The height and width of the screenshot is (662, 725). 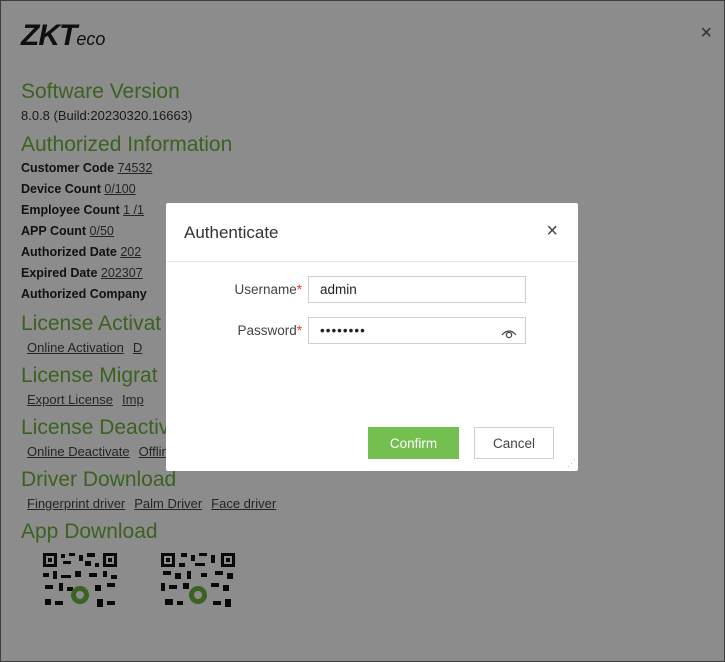 I want to click on username-input: admin, so click(x=417, y=289).